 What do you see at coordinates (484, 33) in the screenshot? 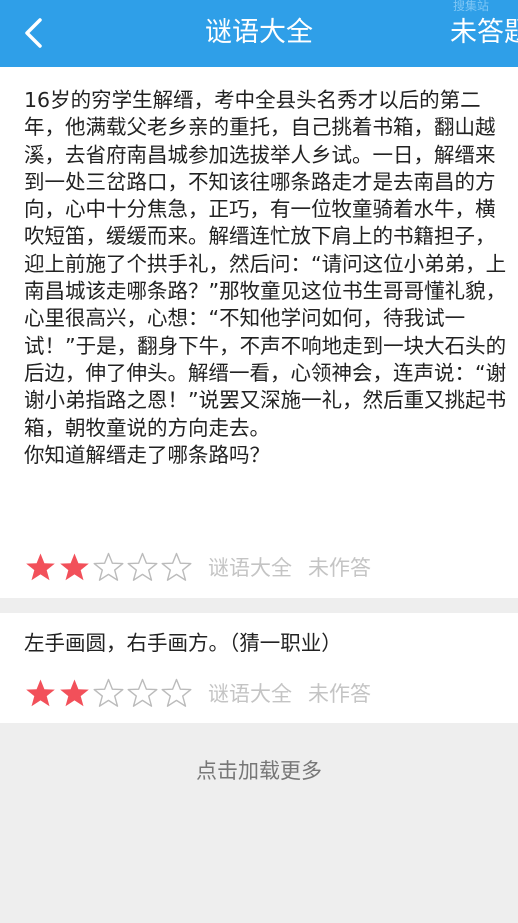
I see `unanswered-button: 未答题` at bounding box center [484, 33].